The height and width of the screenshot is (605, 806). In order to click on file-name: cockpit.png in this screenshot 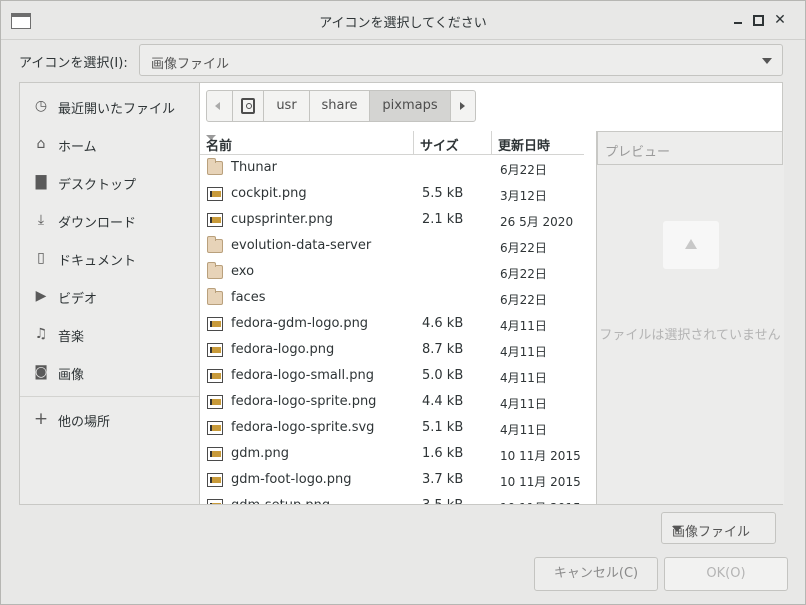, I will do `click(269, 193)`.